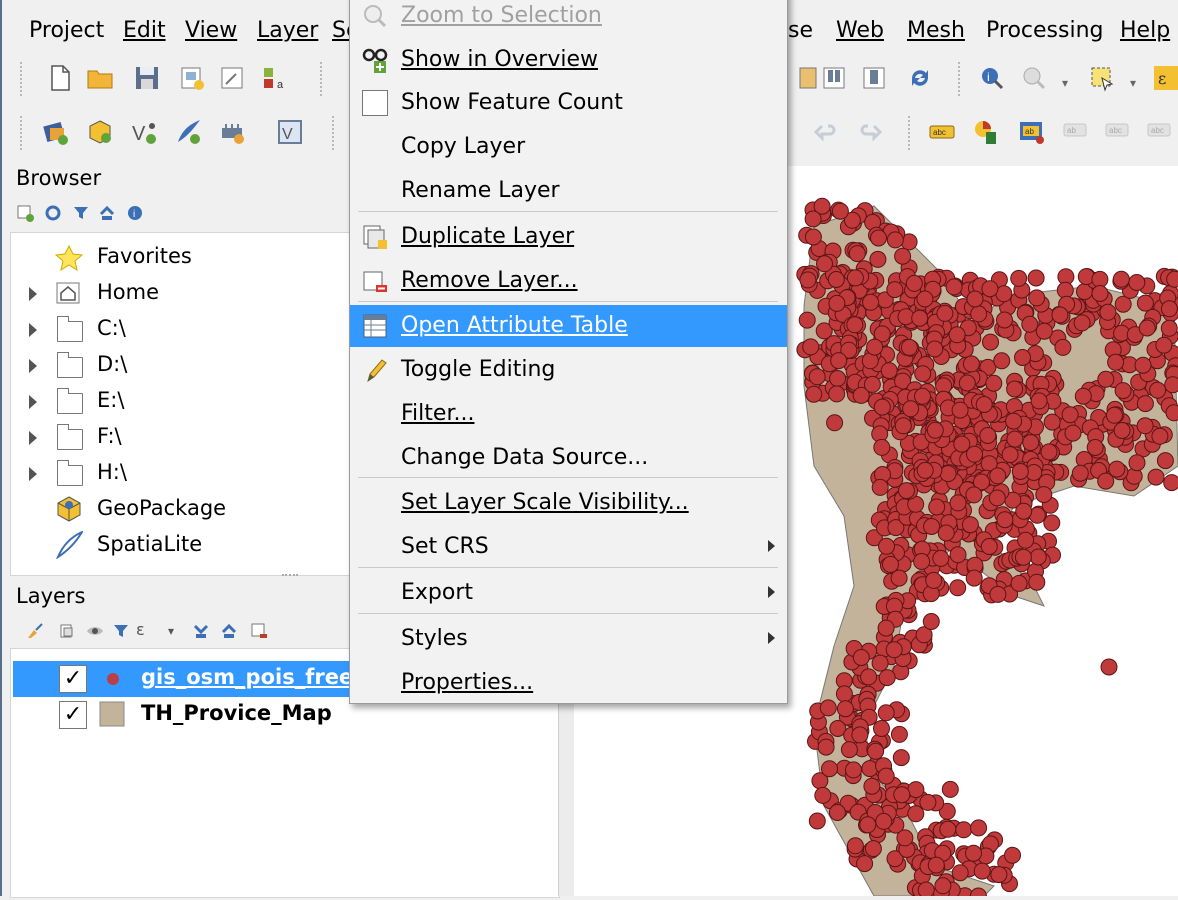  What do you see at coordinates (568, 613) in the screenshot?
I see `menu-separator` at bounding box center [568, 613].